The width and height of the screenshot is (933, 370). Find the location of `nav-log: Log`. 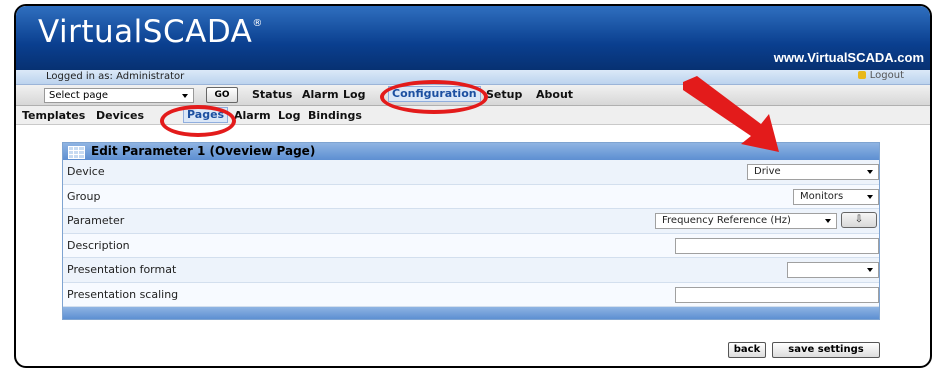

nav-log: Log is located at coordinates (354, 94).